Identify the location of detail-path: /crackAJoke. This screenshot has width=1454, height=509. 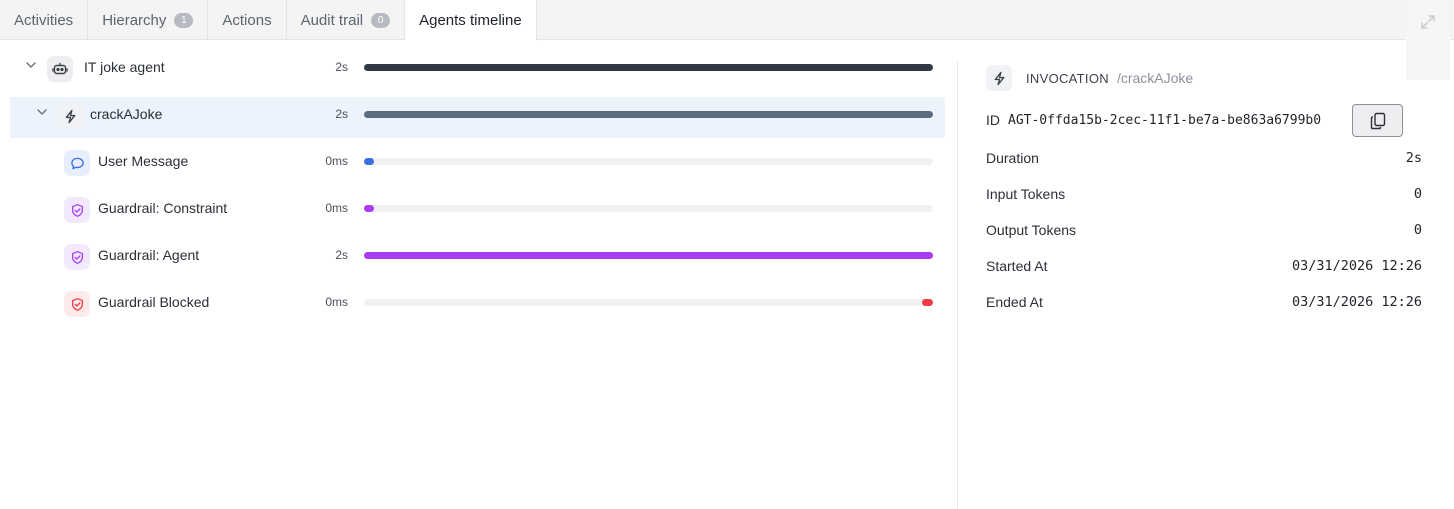
(1155, 78).